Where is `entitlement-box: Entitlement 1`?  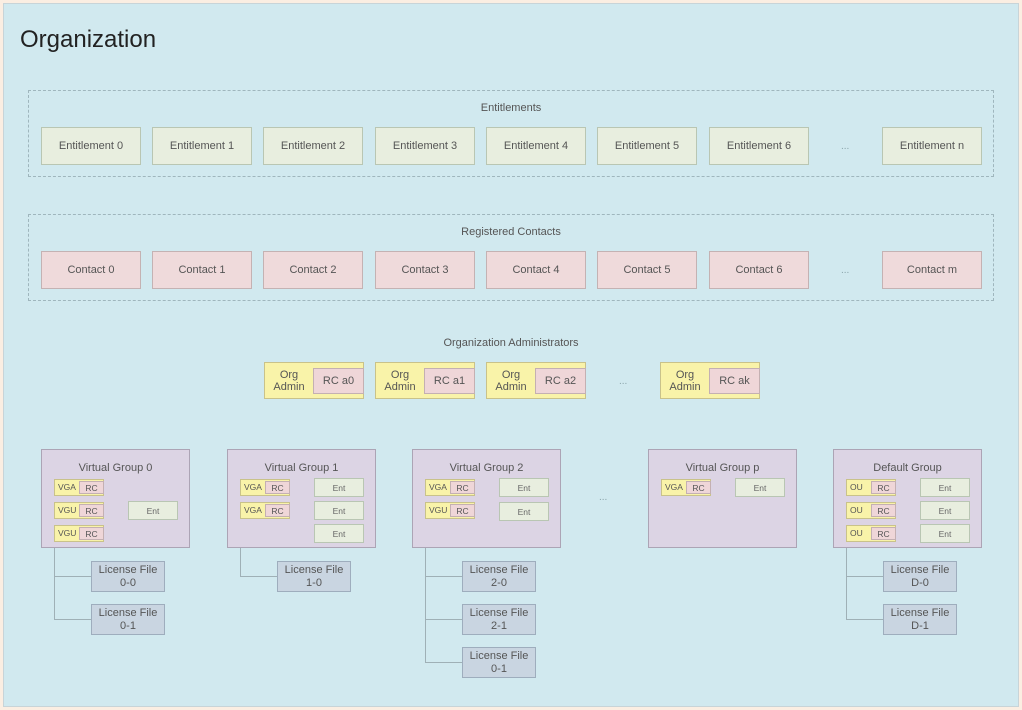 entitlement-box: Entitlement 1 is located at coordinates (202, 146).